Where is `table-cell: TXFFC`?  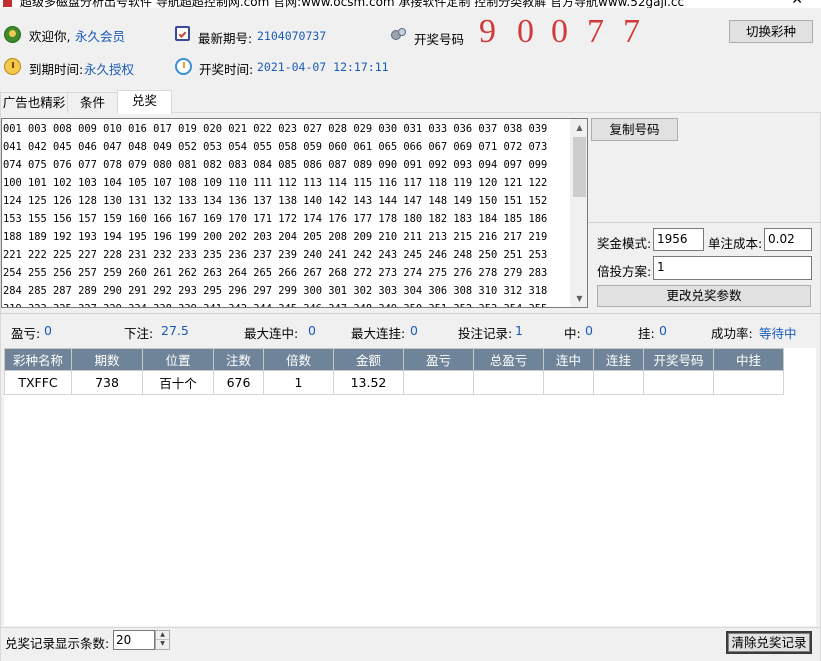
table-cell: TXFFC is located at coordinates (38, 382).